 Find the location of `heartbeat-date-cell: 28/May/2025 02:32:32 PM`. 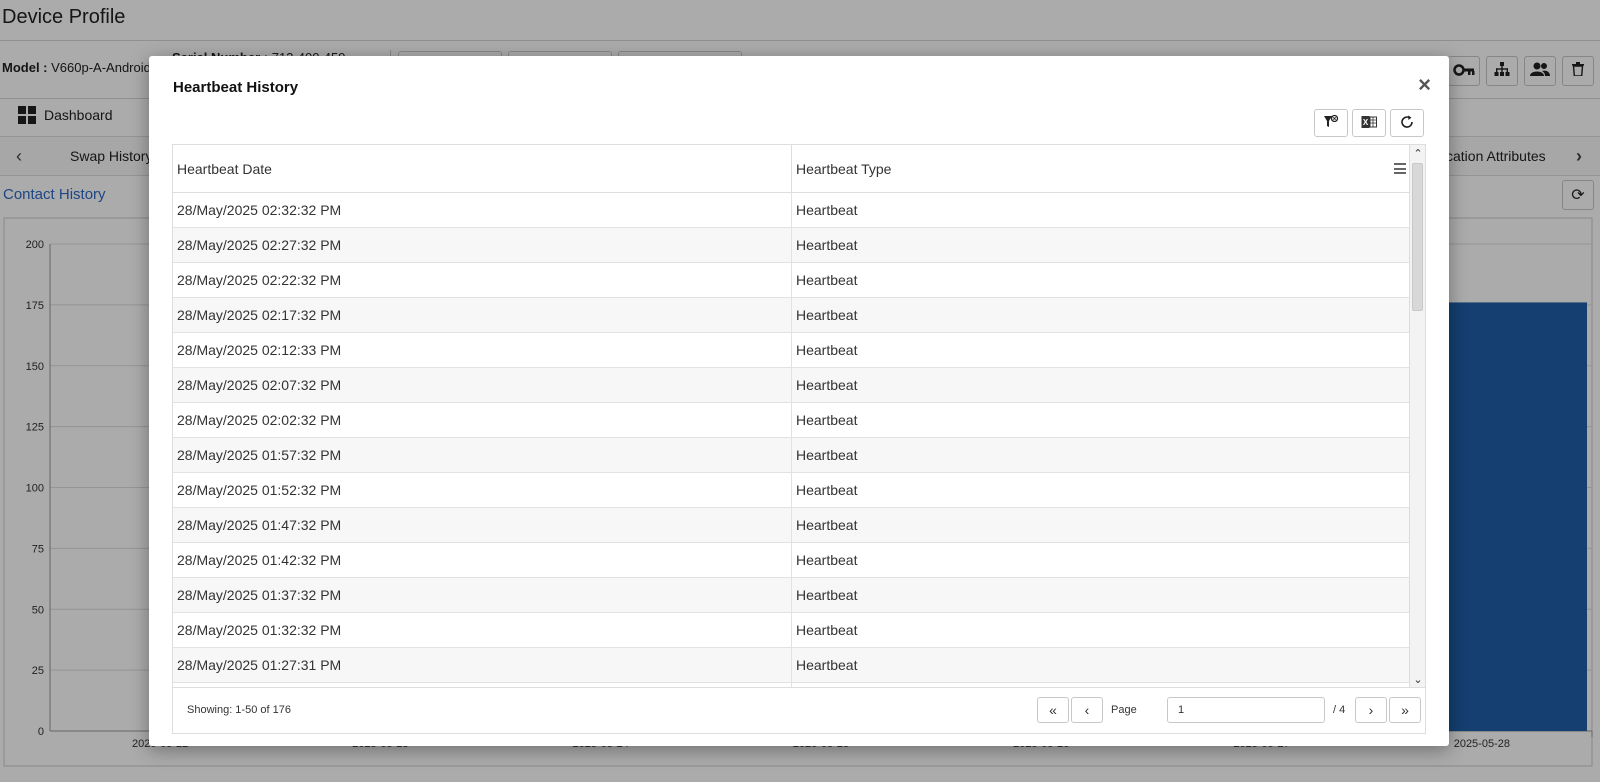

heartbeat-date-cell: 28/May/2025 02:32:32 PM is located at coordinates (482, 210).